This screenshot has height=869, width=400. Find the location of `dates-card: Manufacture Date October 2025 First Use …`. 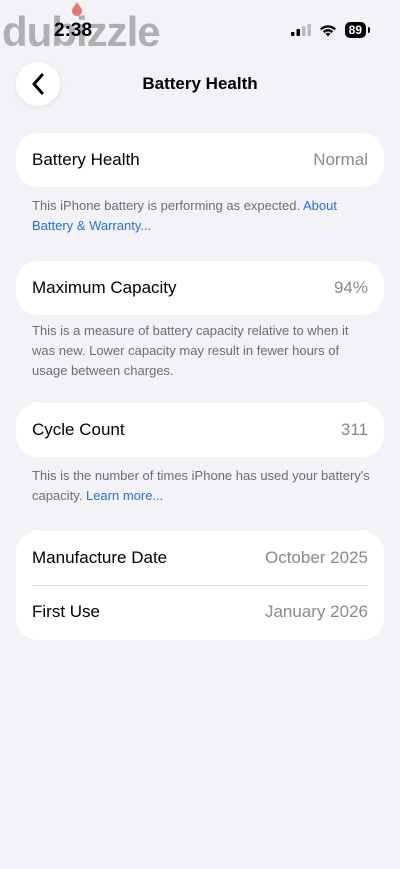

dates-card: Manufacture Date October 2025 First Use … is located at coordinates (200, 585).